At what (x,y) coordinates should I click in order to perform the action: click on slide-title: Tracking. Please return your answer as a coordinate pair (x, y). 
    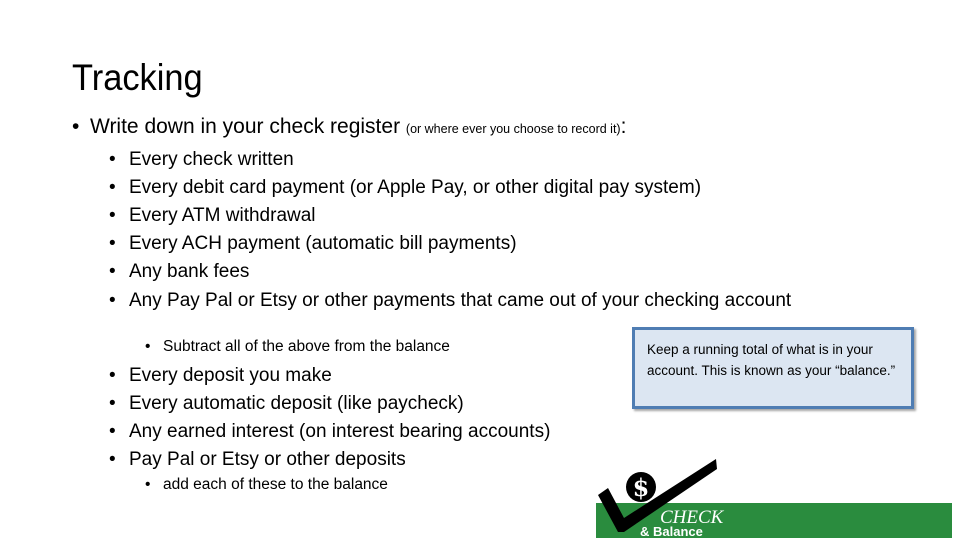
    Looking at the image, I should click on (137, 77).